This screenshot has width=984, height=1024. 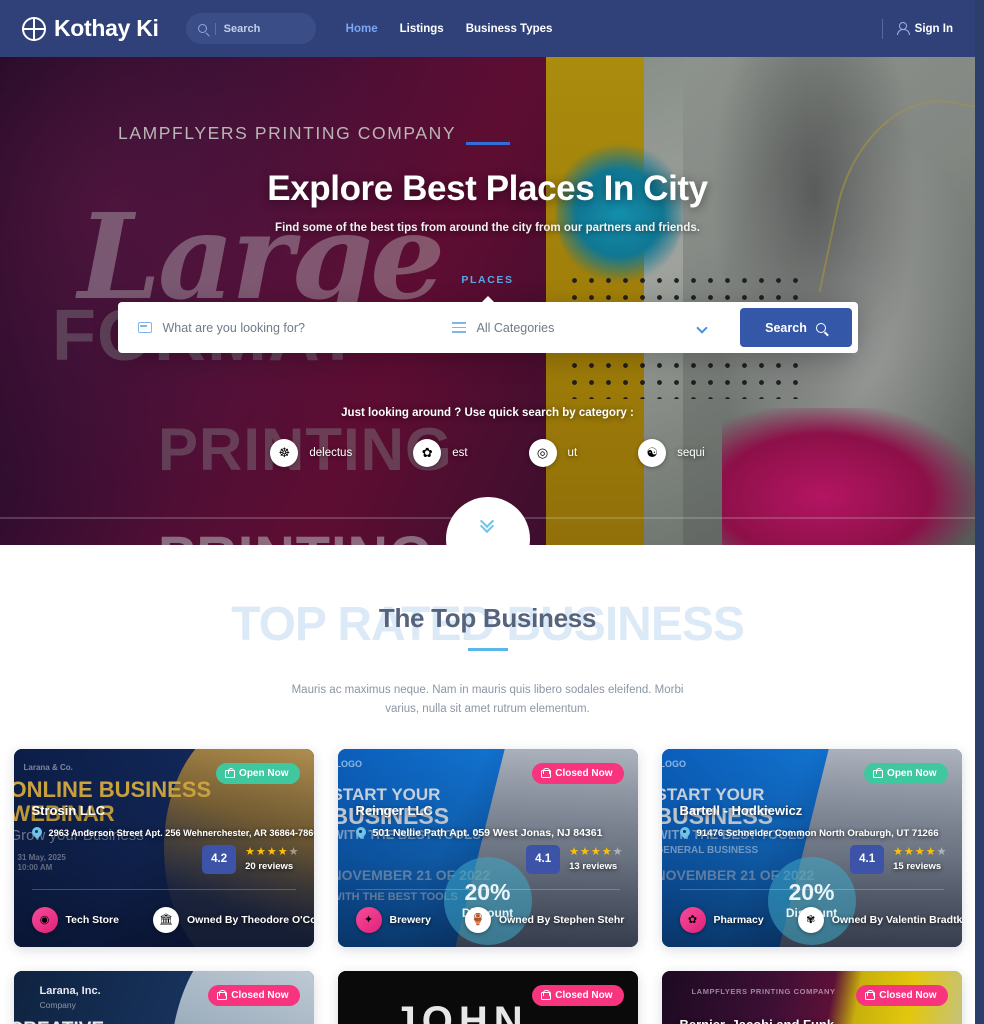 I want to click on sign-in-button: Sign In, so click(x=924, y=28).